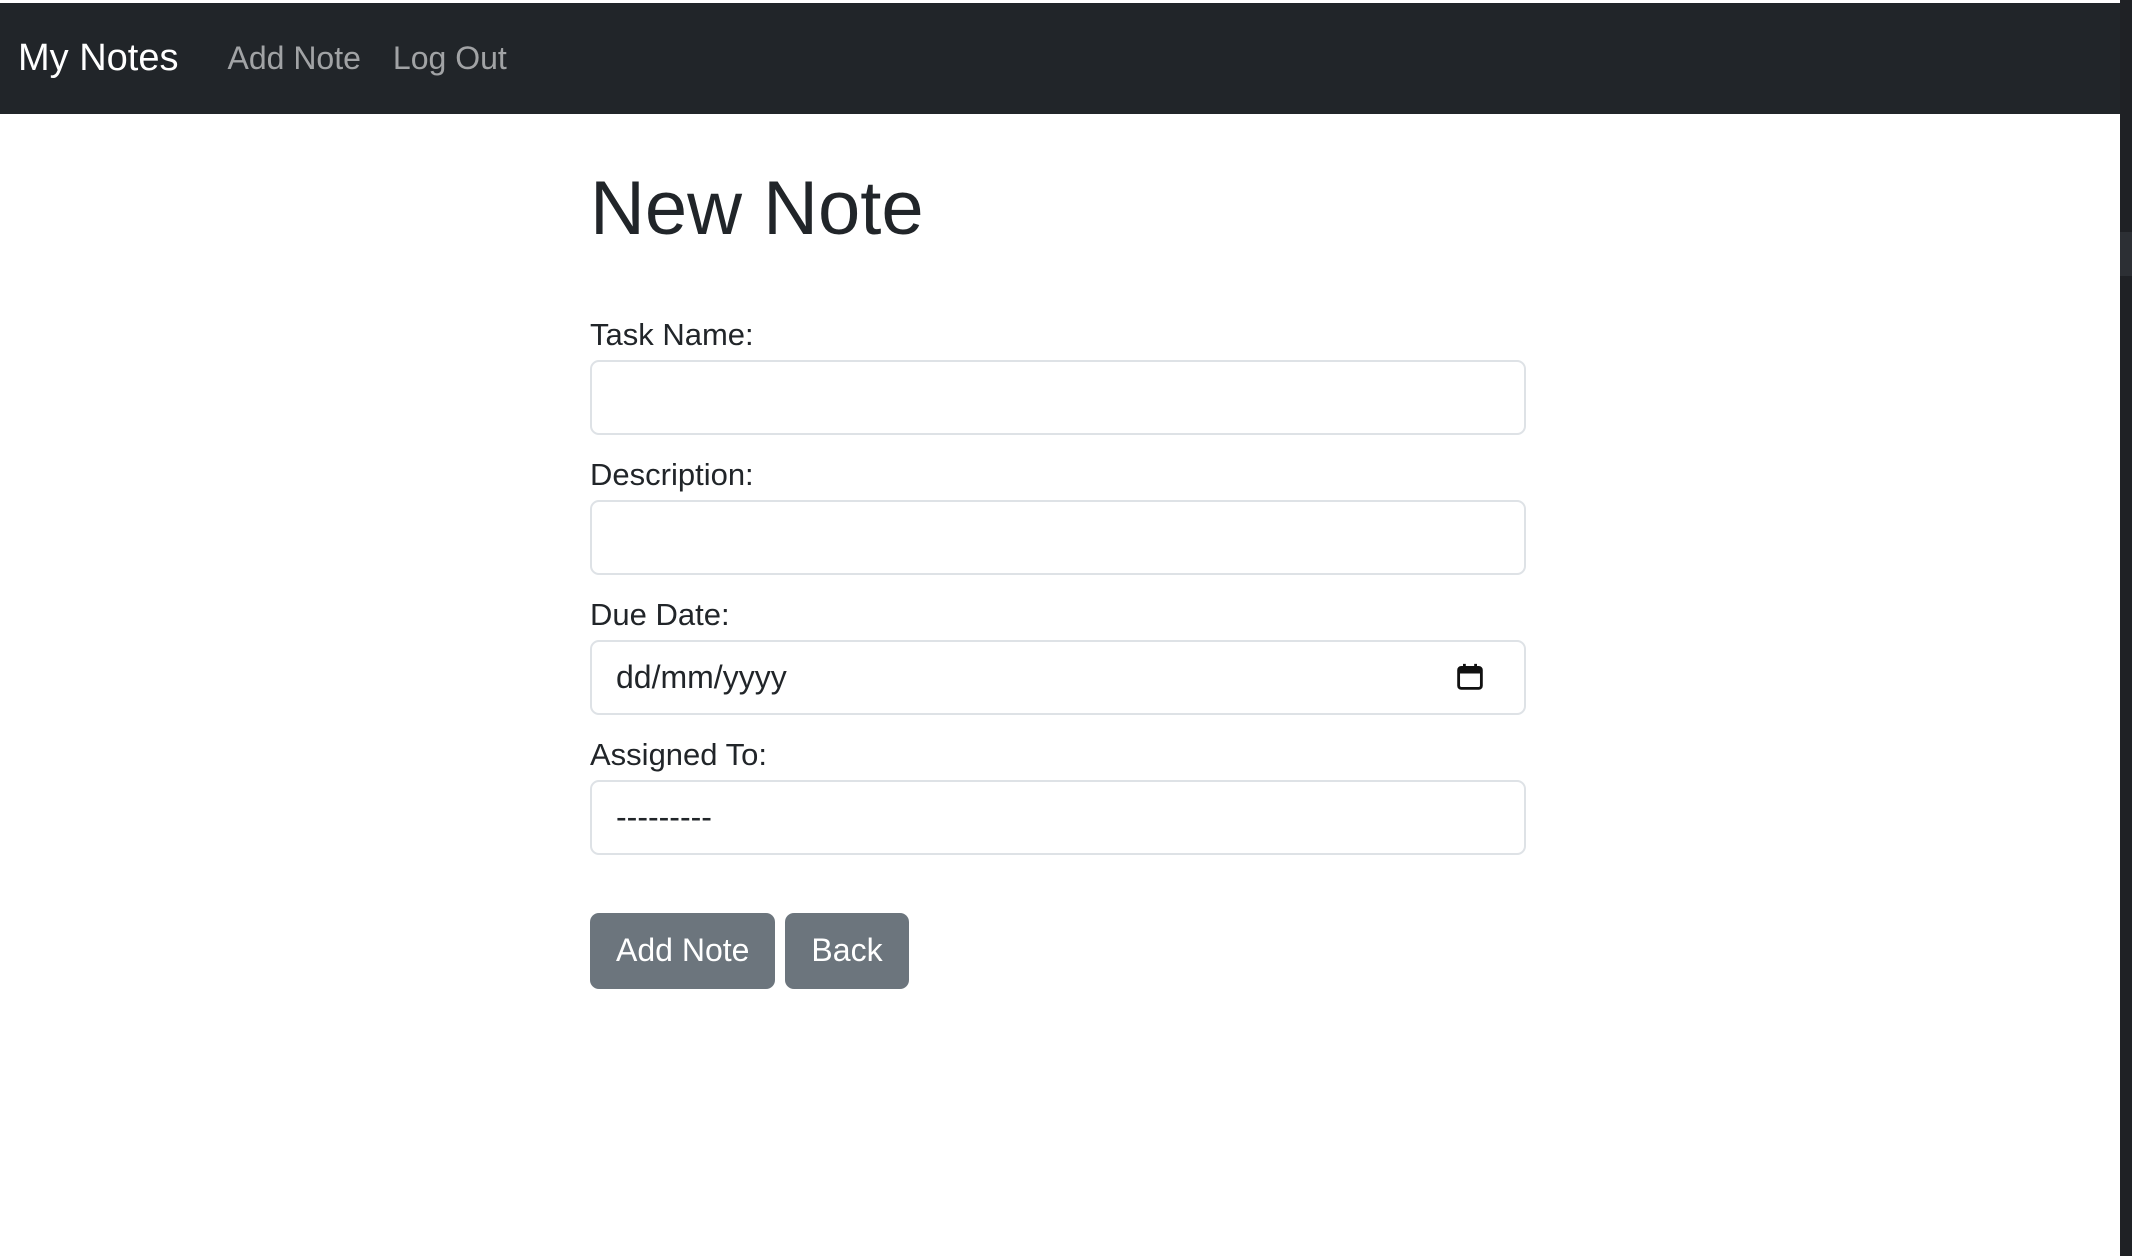  Describe the element at coordinates (1470, 677) in the screenshot. I see `calendar-icon` at that location.